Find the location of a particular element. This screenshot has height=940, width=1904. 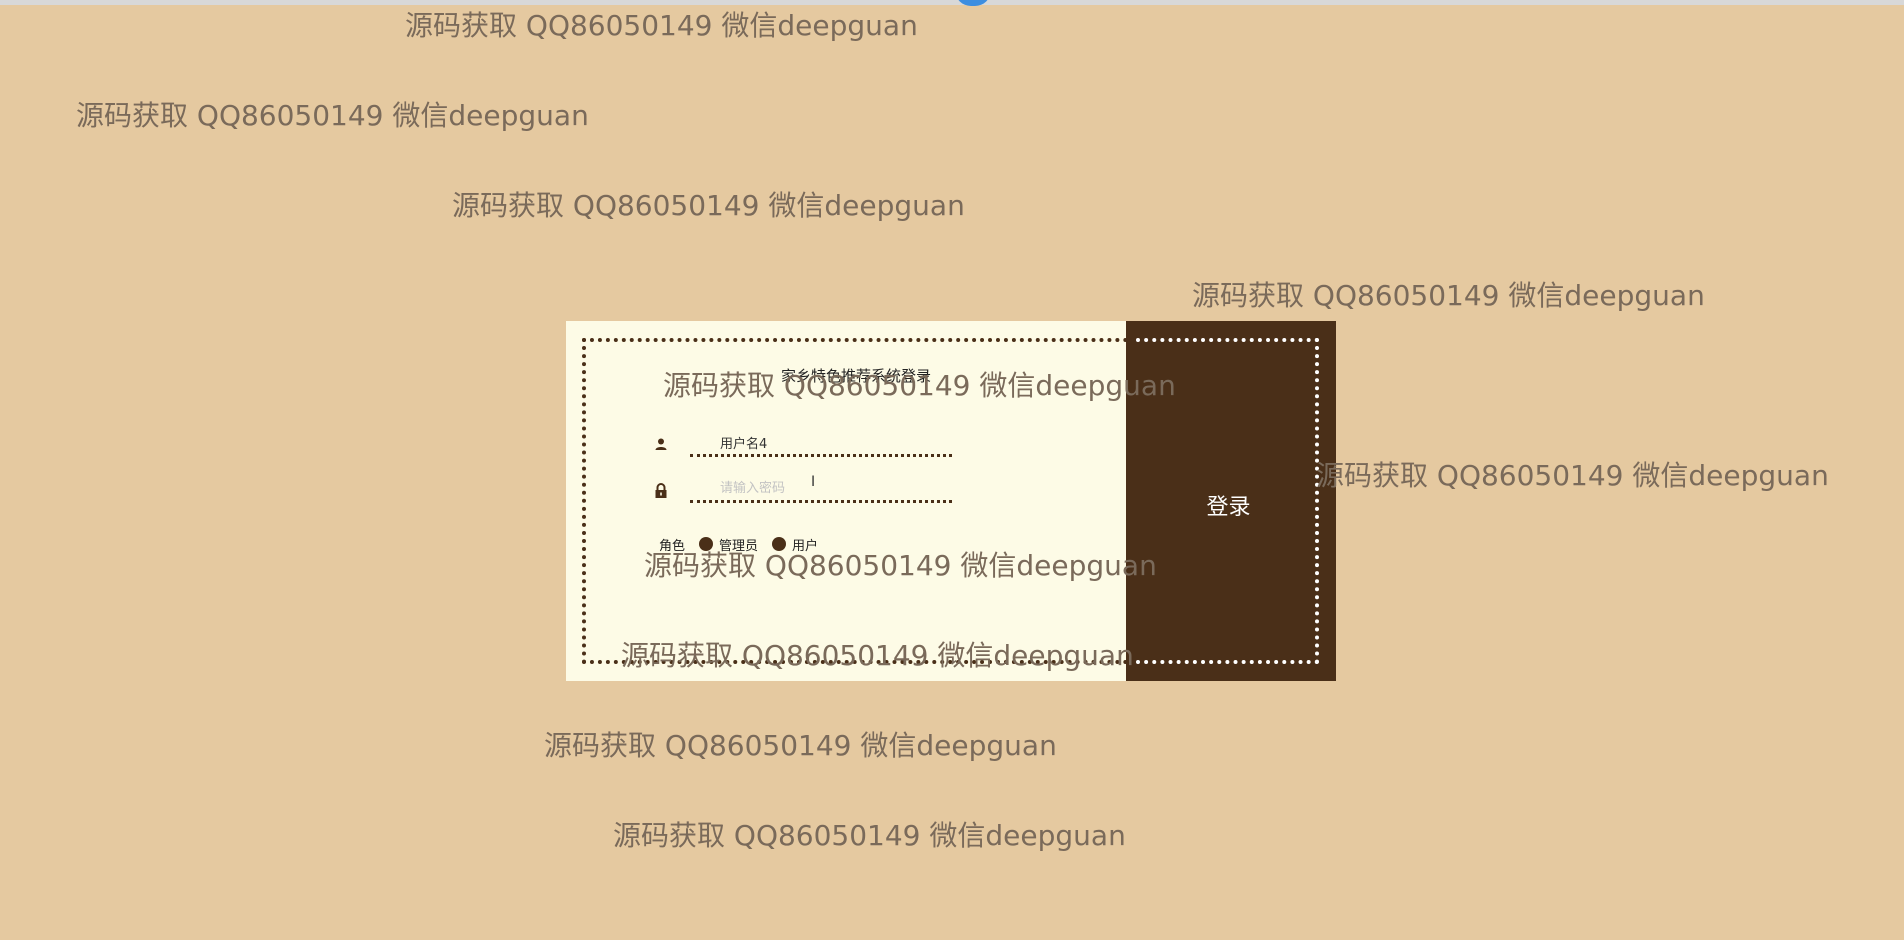

login-button-label: 登录 is located at coordinates (1228, 507).